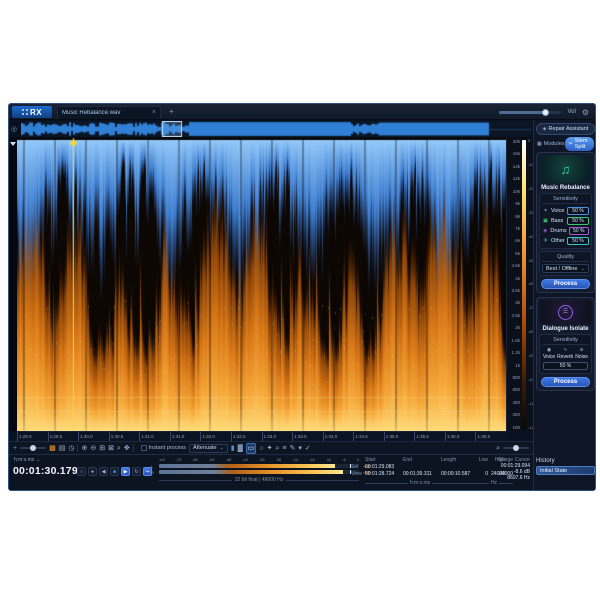 This screenshot has width=600, height=600. What do you see at coordinates (81, 471) in the screenshot?
I see `loop-playback-button: ○` at bounding box center [81, 471].